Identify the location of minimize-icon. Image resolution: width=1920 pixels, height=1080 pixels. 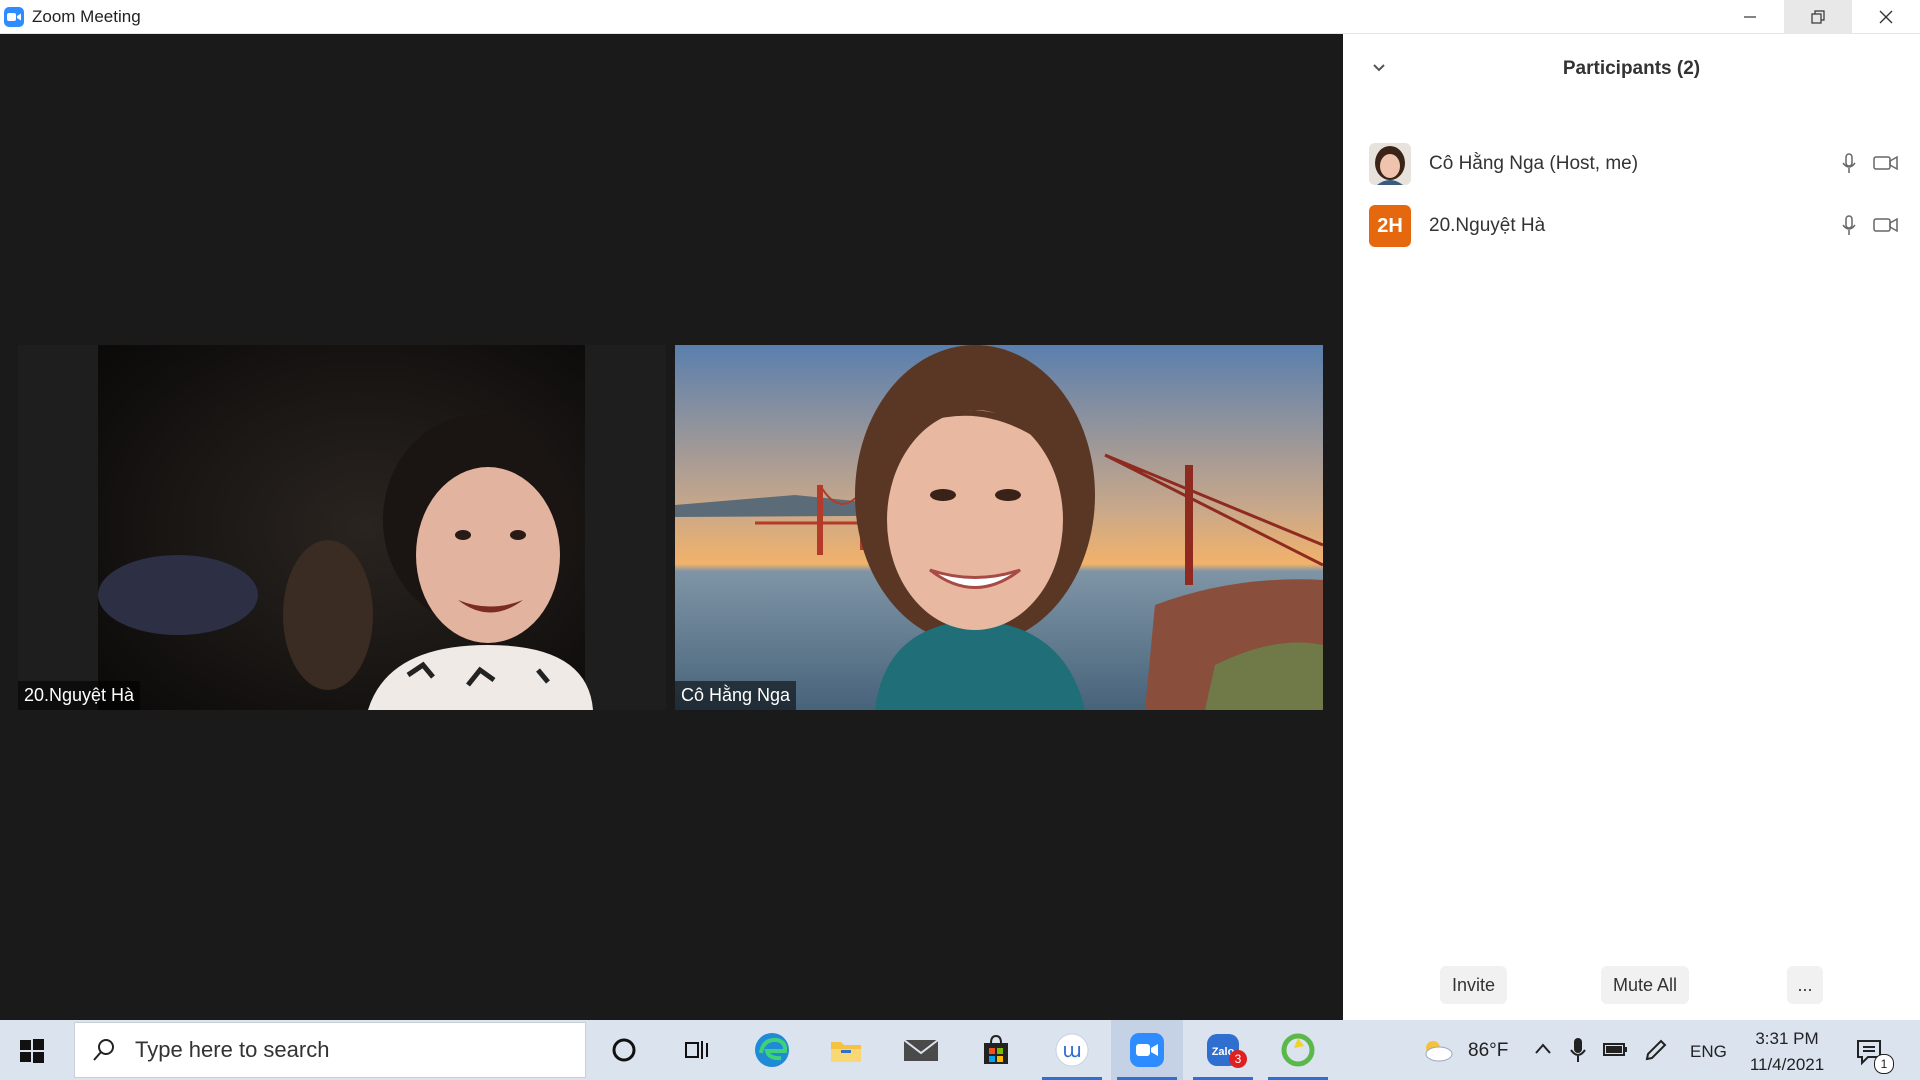
(1750, 17).